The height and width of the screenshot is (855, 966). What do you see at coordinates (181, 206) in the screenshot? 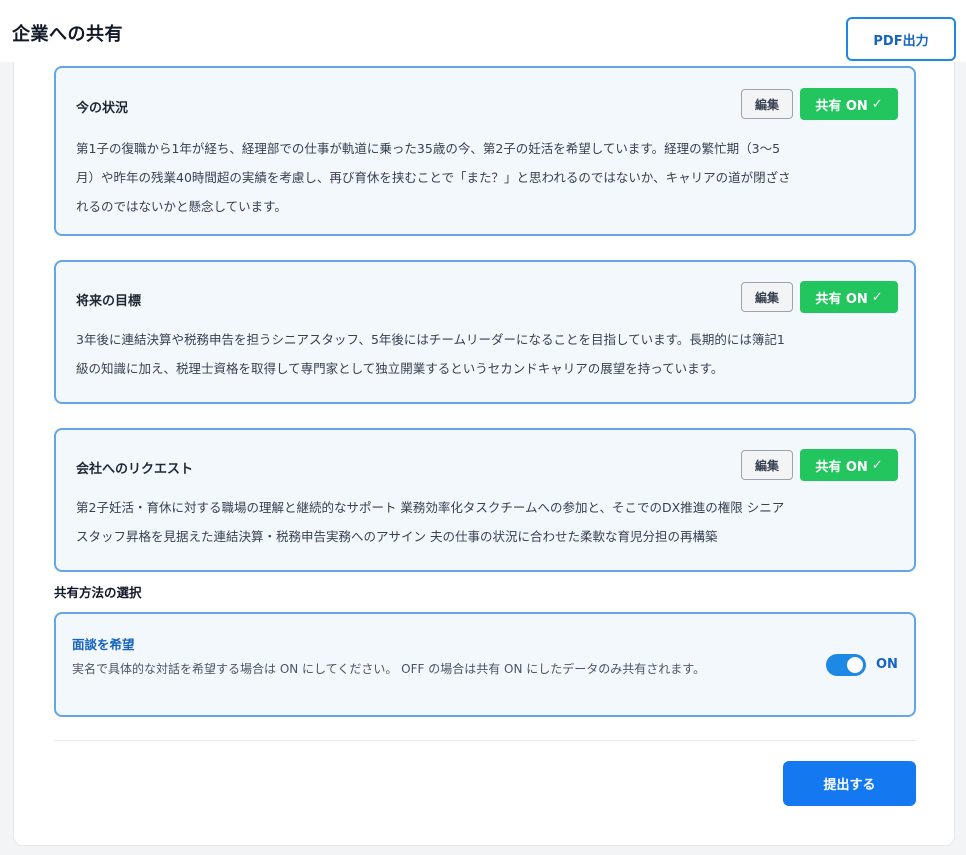
I see `card-line: れるのではないかと懸念しています。` at bounding box center [181, 206].